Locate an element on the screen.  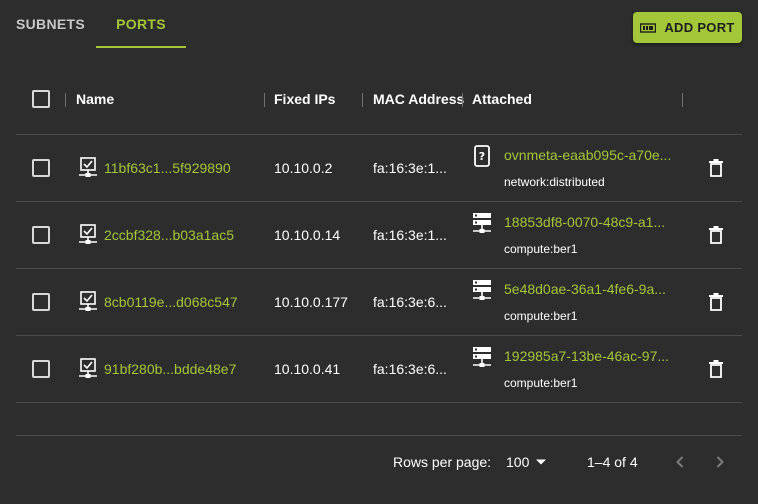
add-port-button: ADD PORT is located at coordinates (687, 27).